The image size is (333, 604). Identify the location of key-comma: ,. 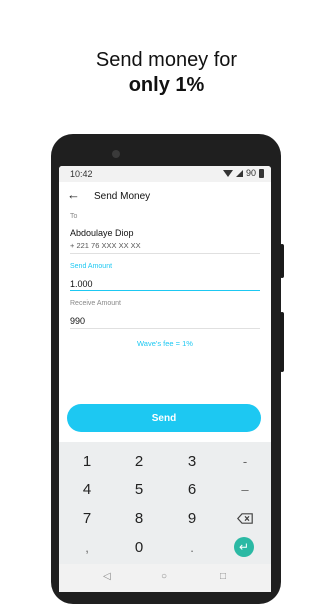
(87, 548).